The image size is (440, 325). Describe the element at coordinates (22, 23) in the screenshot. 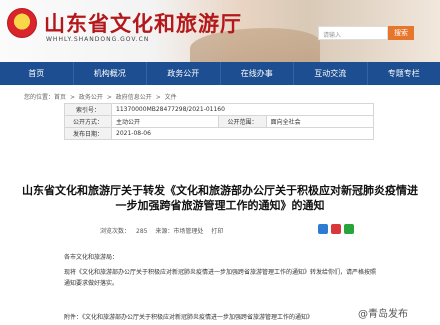

I see `emblem-icon: ★` at that location.